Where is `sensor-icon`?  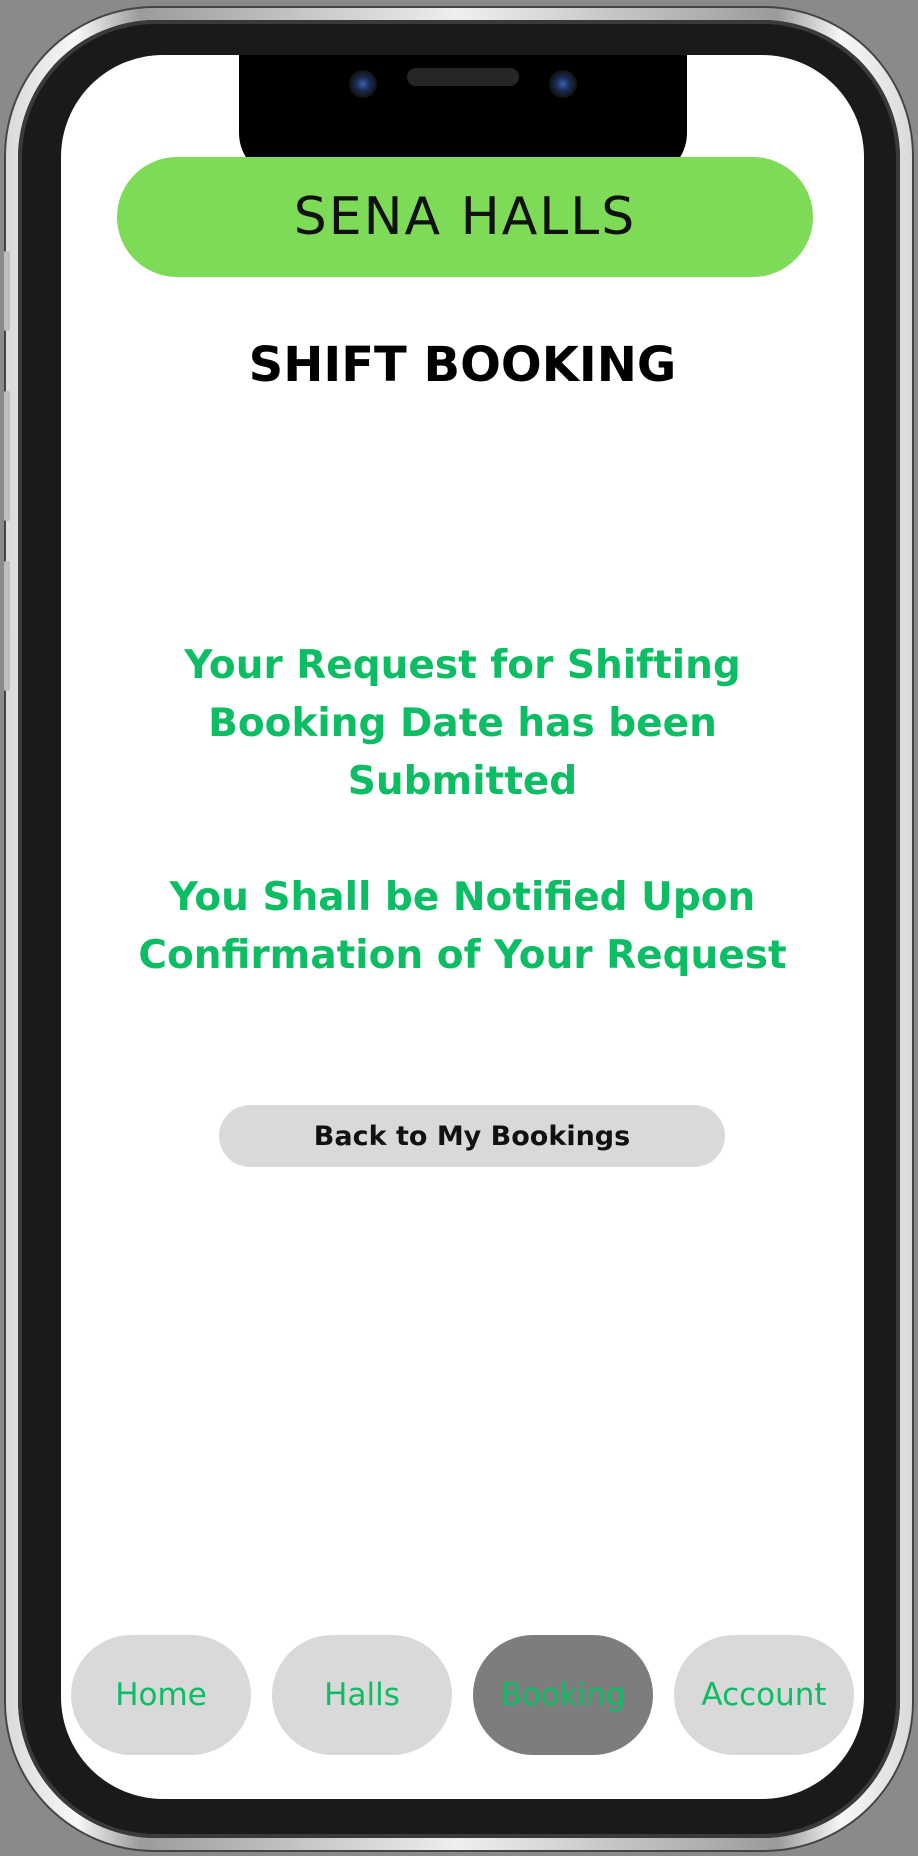
sensor-icon is located at coordinates (563, 84).